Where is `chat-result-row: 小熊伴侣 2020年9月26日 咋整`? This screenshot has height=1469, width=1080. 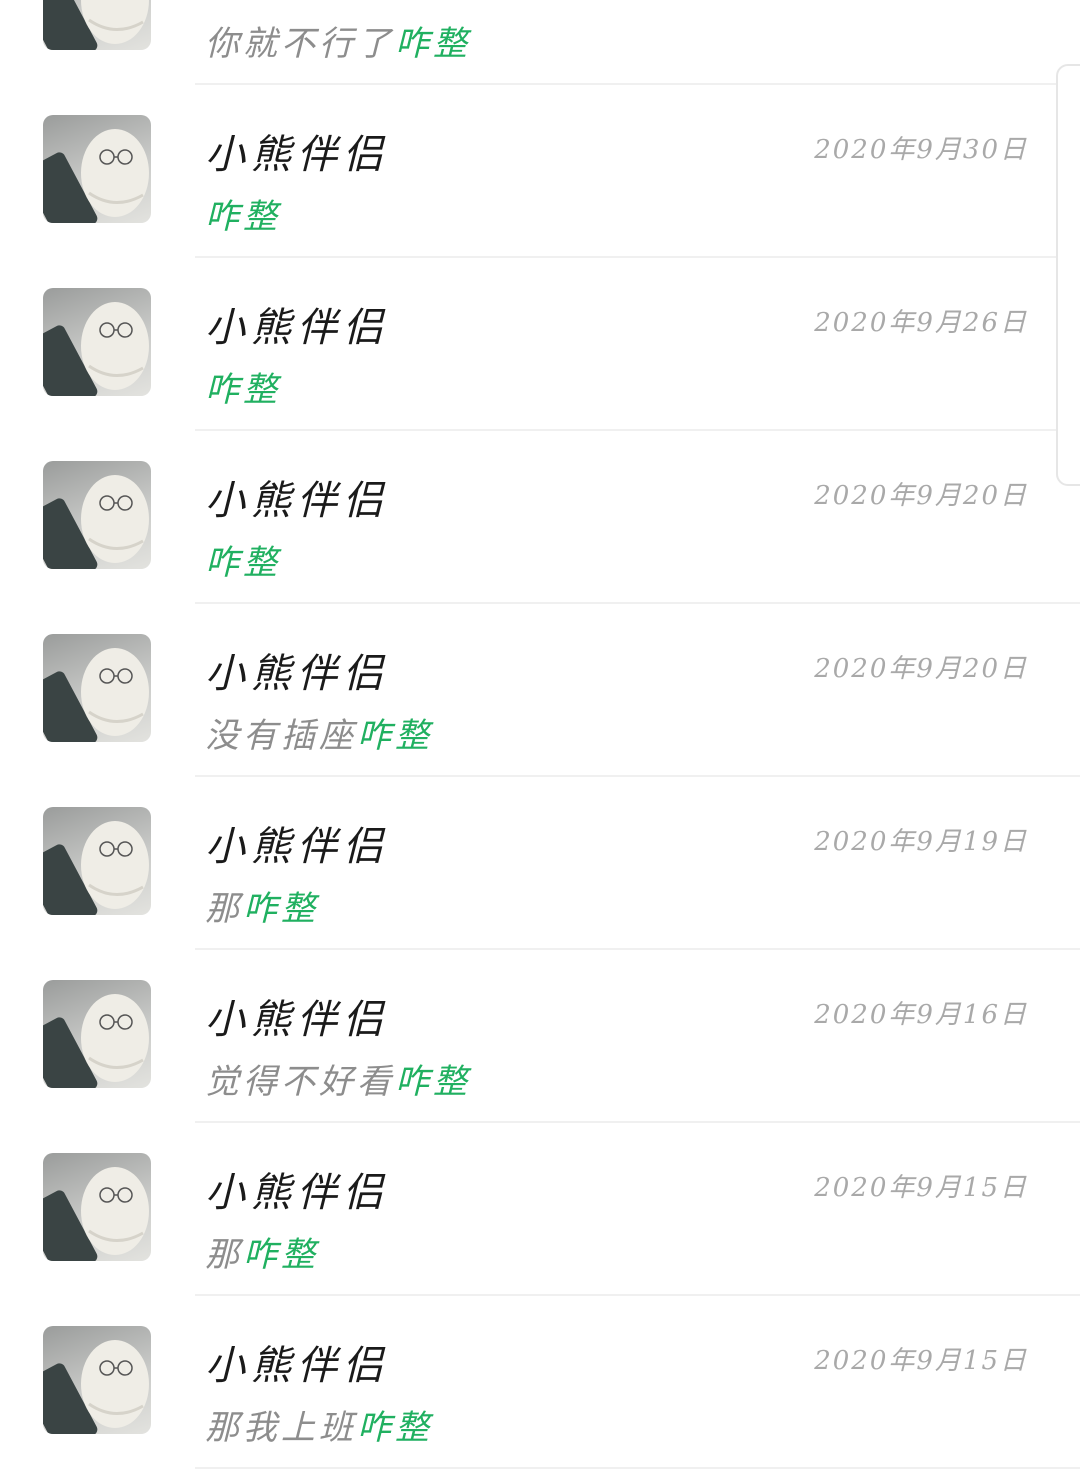
chat-result-row: 小熊伴侣 2020年9月26日 咋整 is located at coordinates (540, 344).